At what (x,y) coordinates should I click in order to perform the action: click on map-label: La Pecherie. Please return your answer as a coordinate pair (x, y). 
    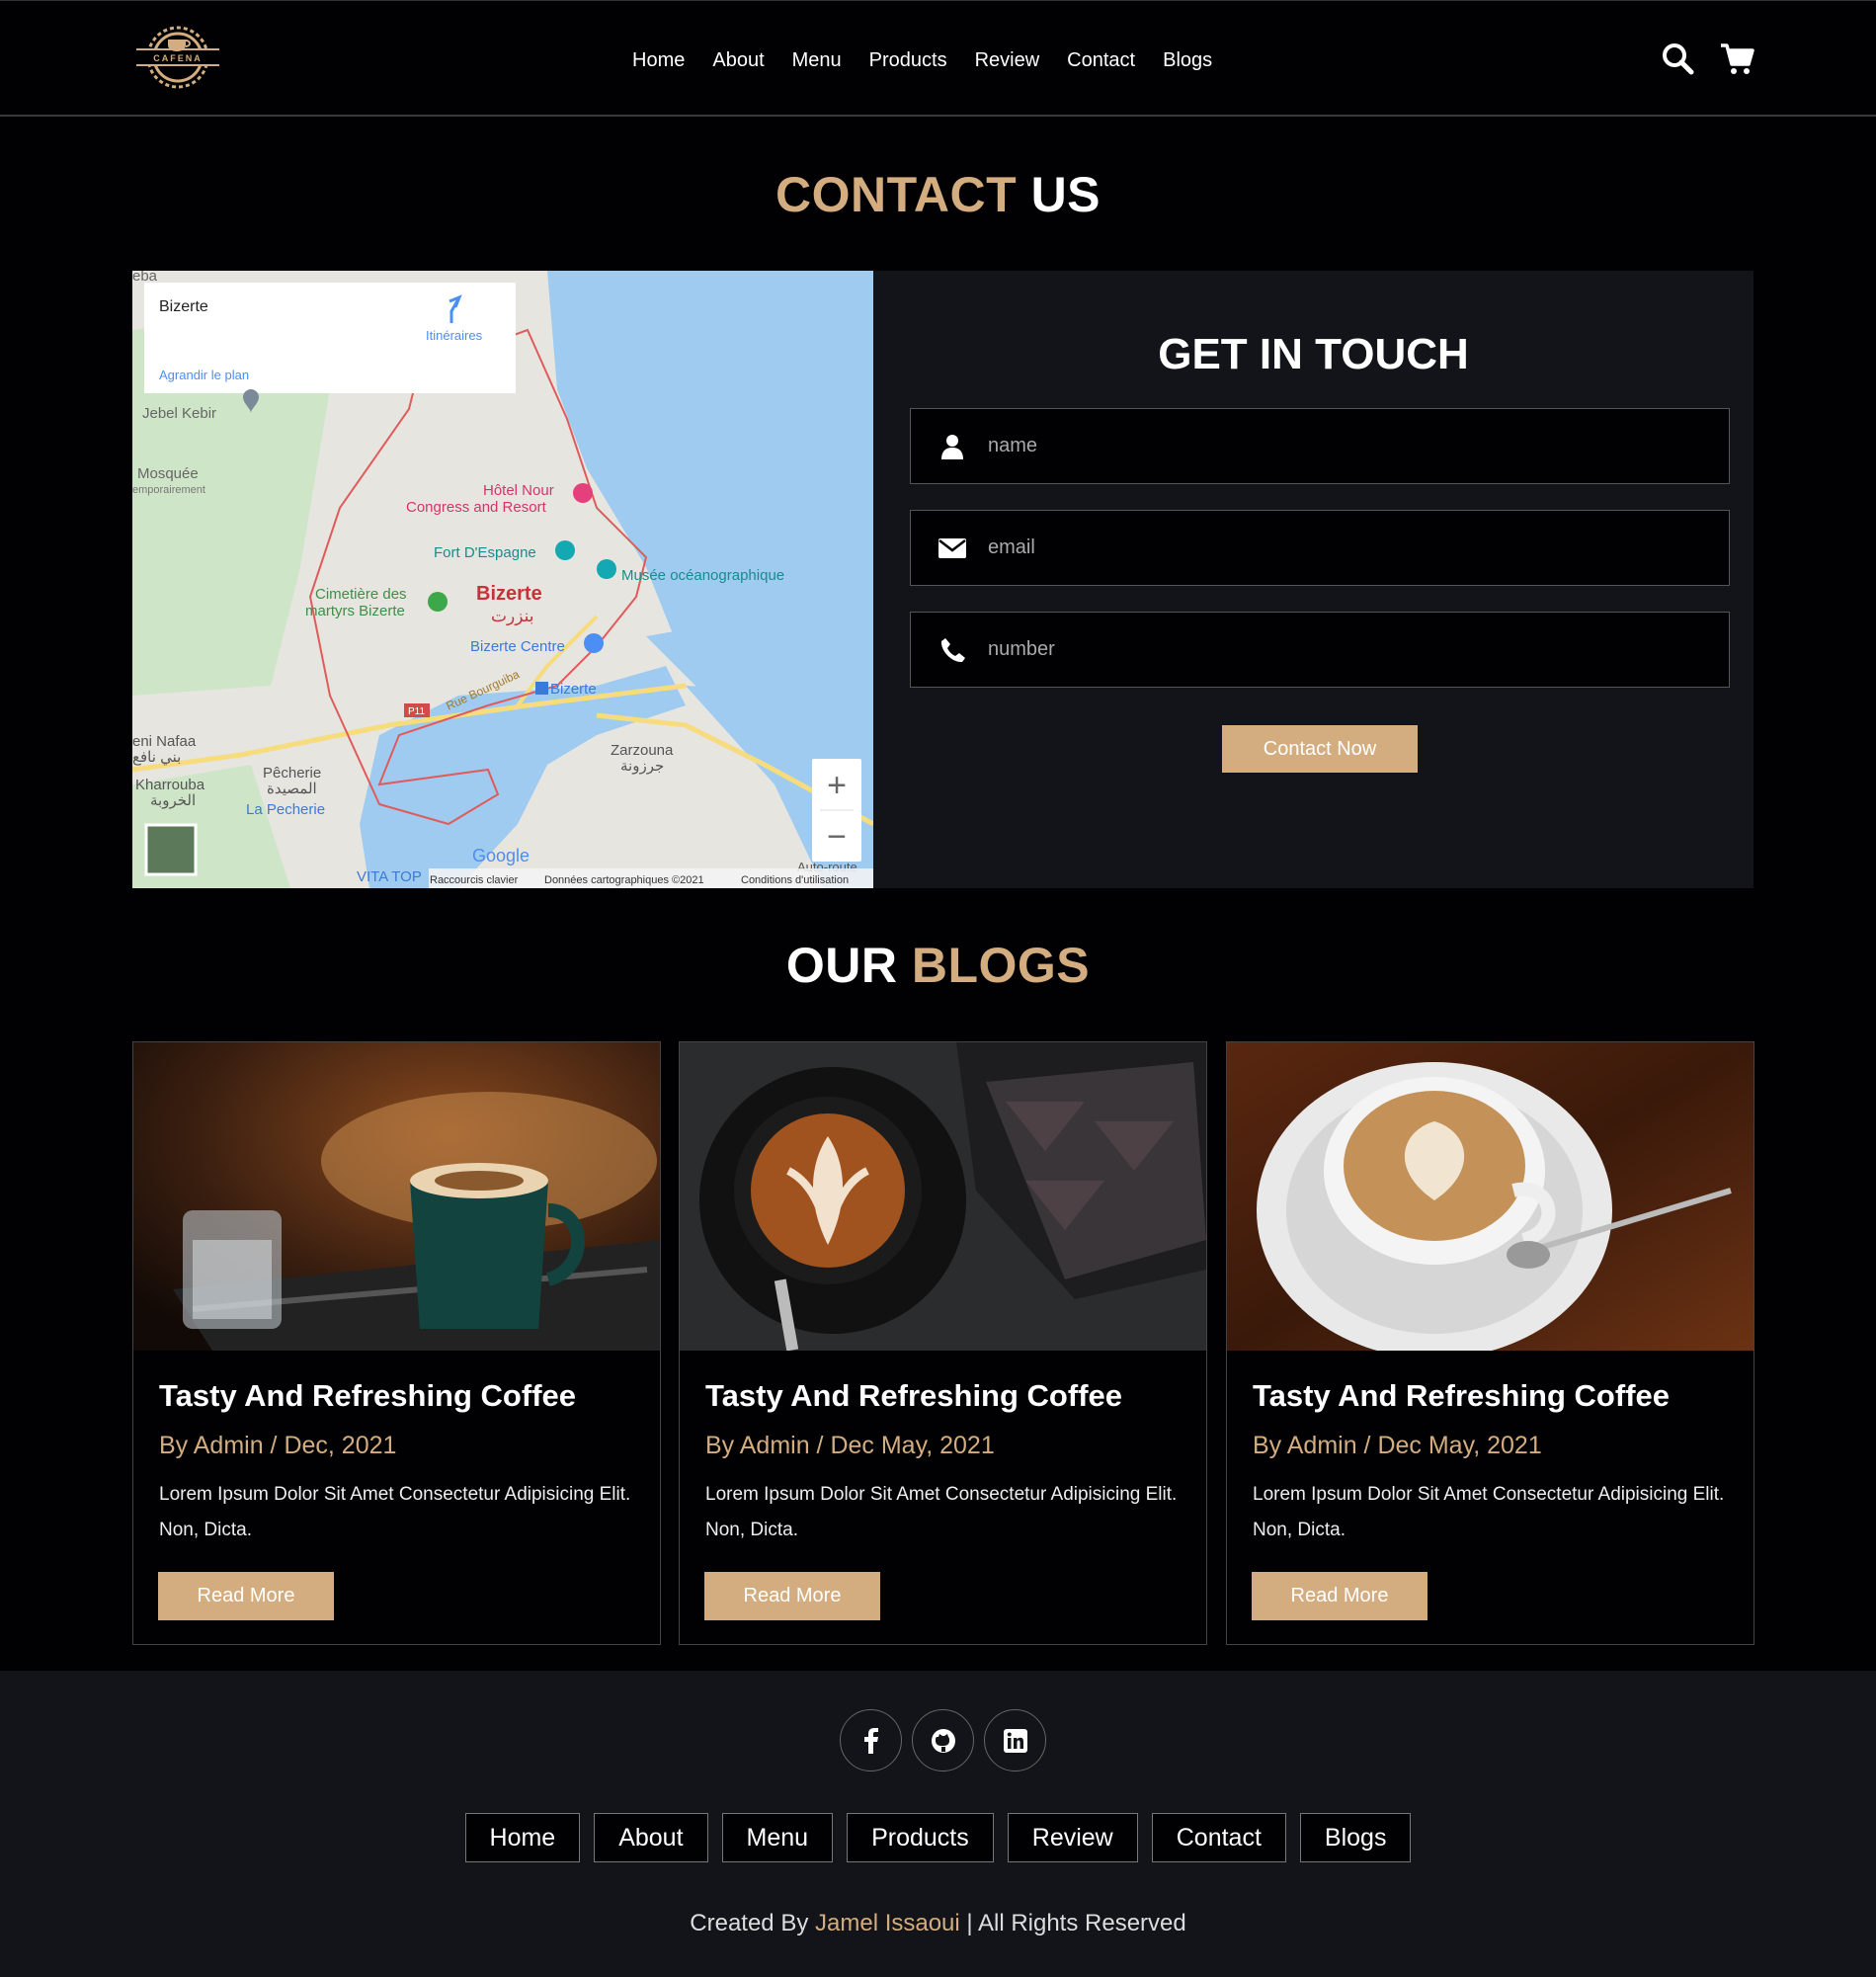
    Looking at the image, I should click on (285, 809).